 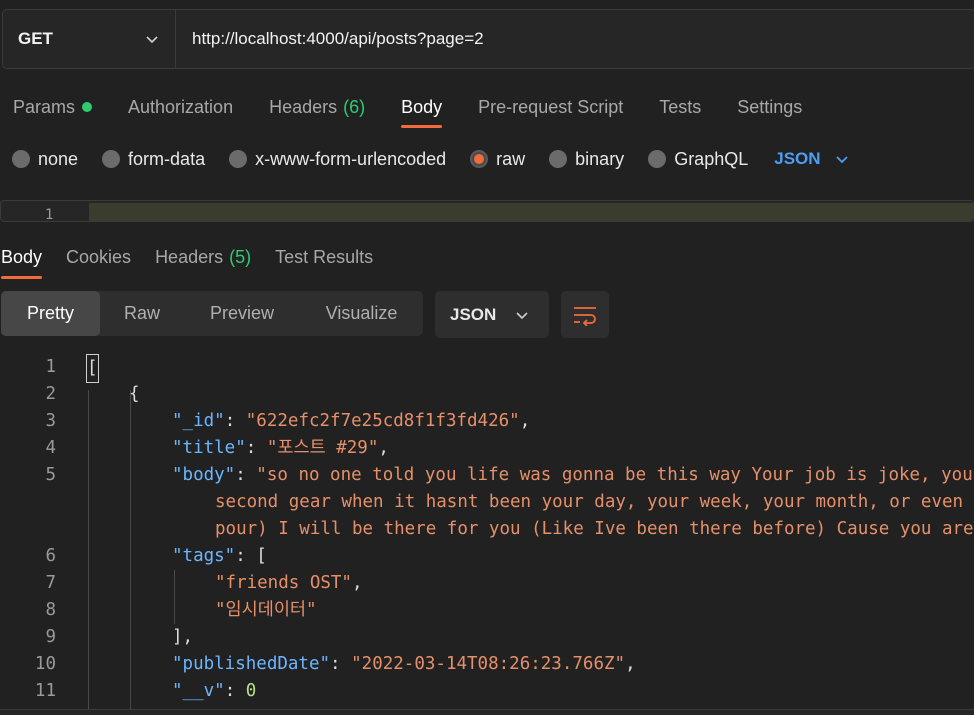 I want to click on tab-pre-request-label: Pre-request Script, so click(x=551, y=106).